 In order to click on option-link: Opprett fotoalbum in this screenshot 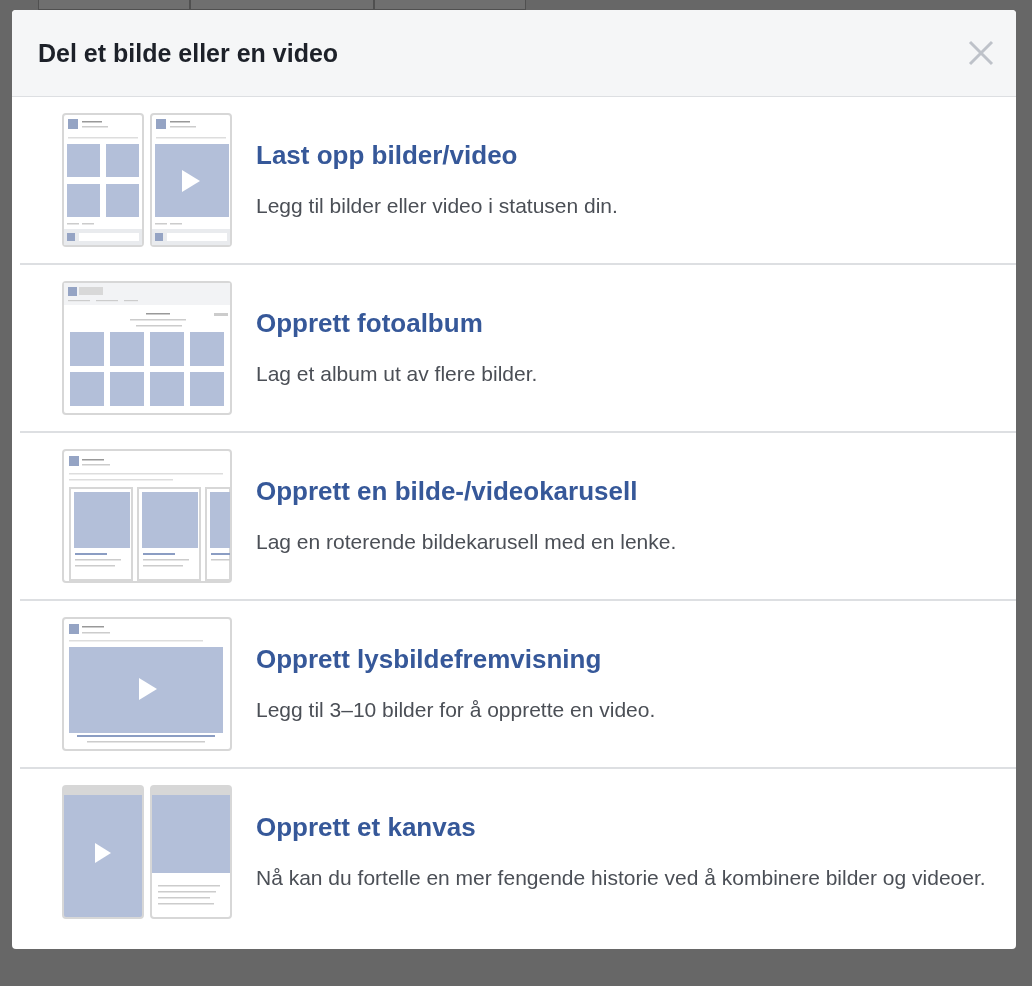, I will do `click(397, 323)`.